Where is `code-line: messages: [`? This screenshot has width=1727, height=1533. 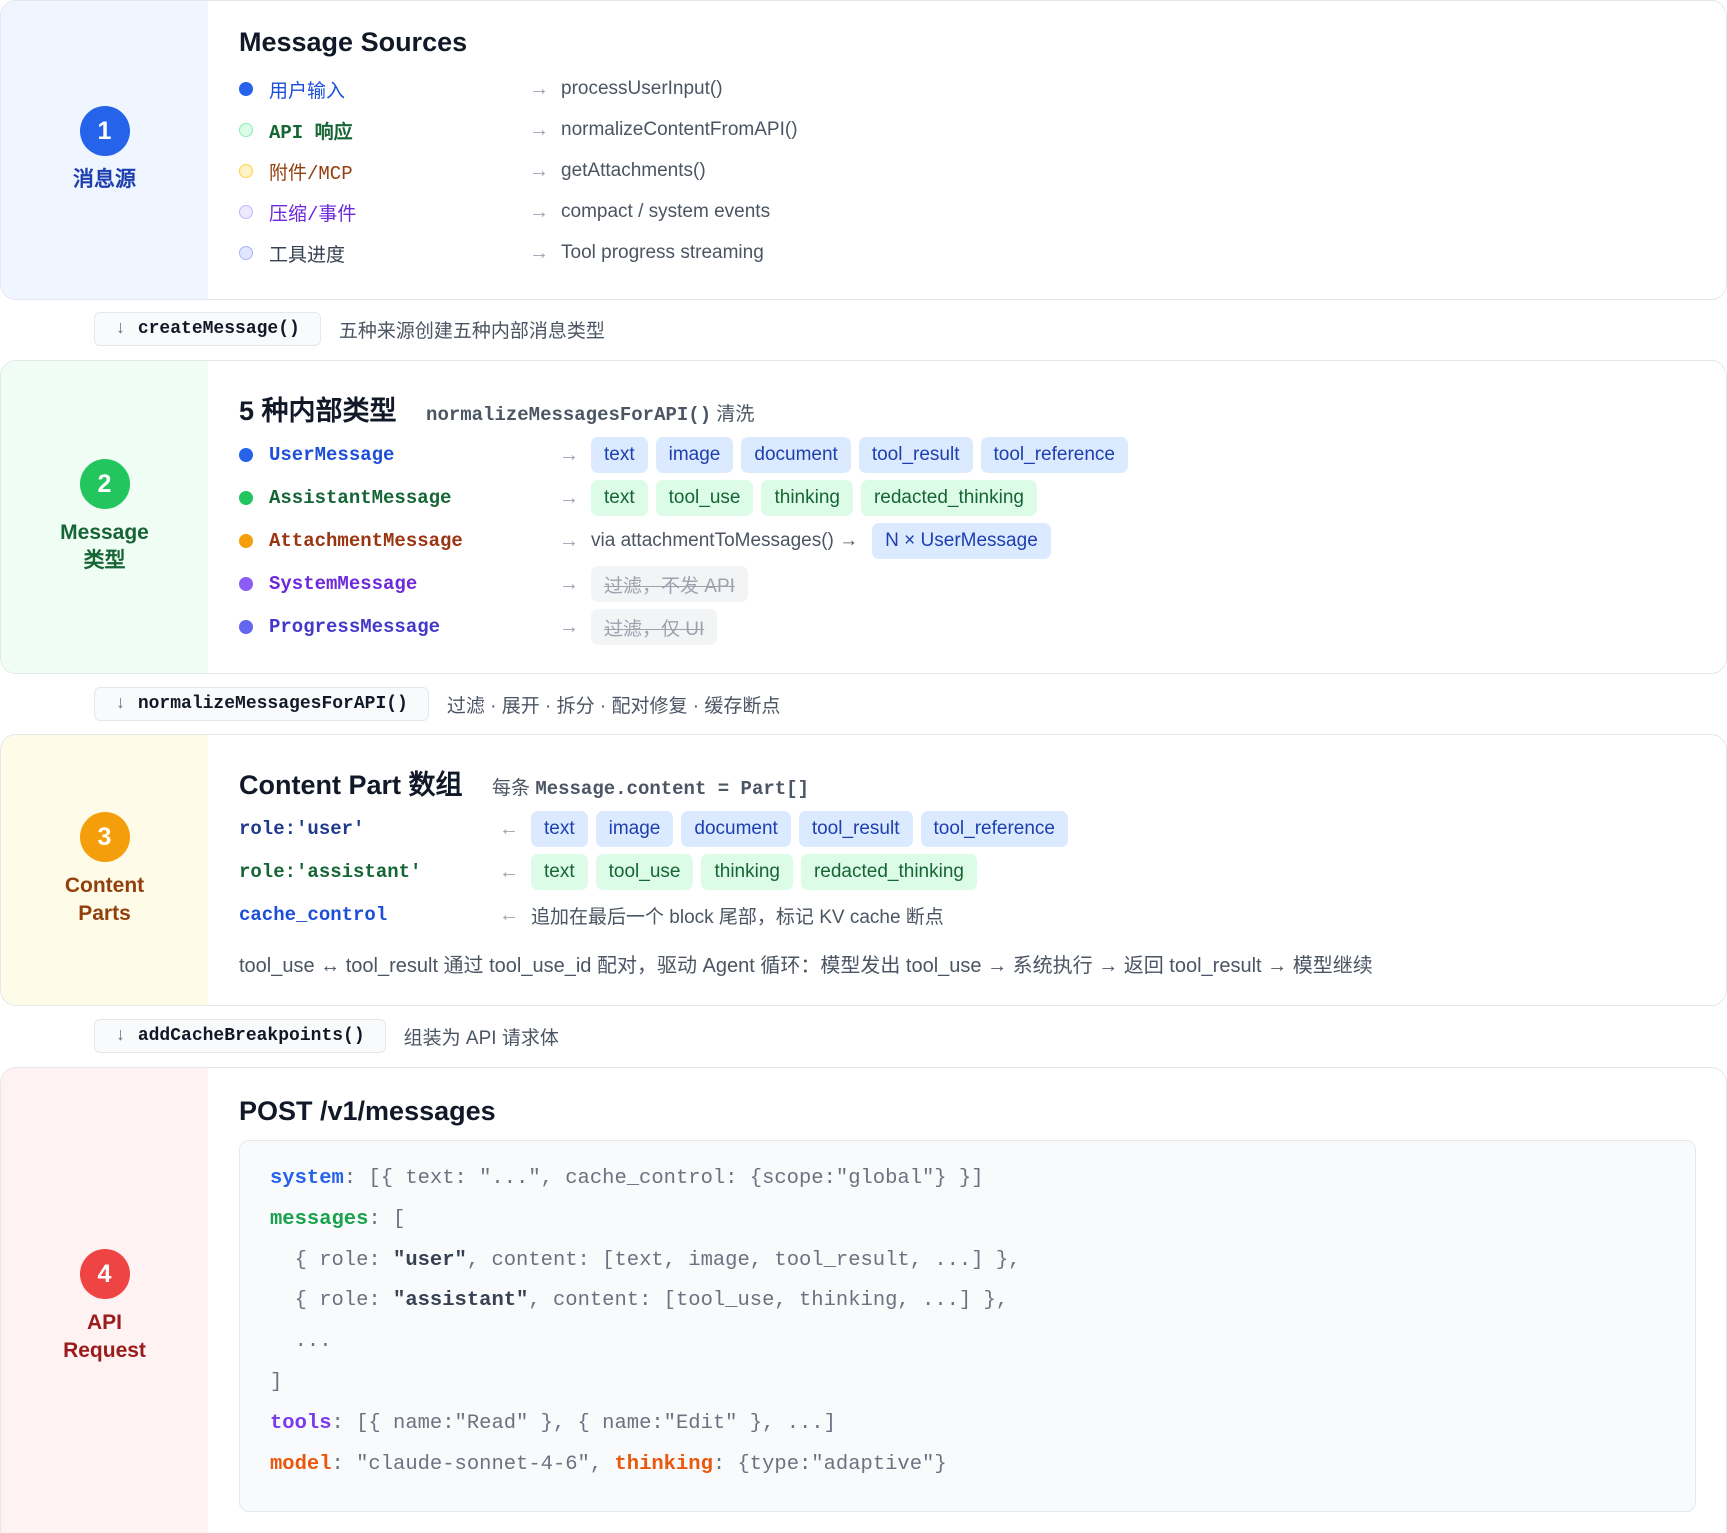 code-line: messages: [ is located at coordinates (967, 1228).